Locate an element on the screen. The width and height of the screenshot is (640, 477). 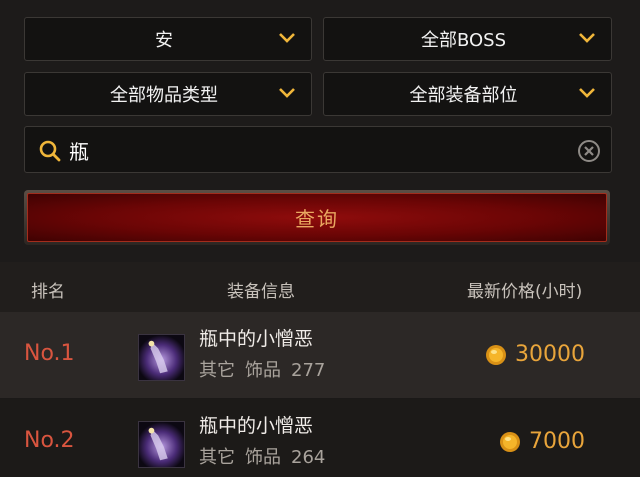
item-type-select-label: 全部物品类型 is located at coordinates (164, 95).